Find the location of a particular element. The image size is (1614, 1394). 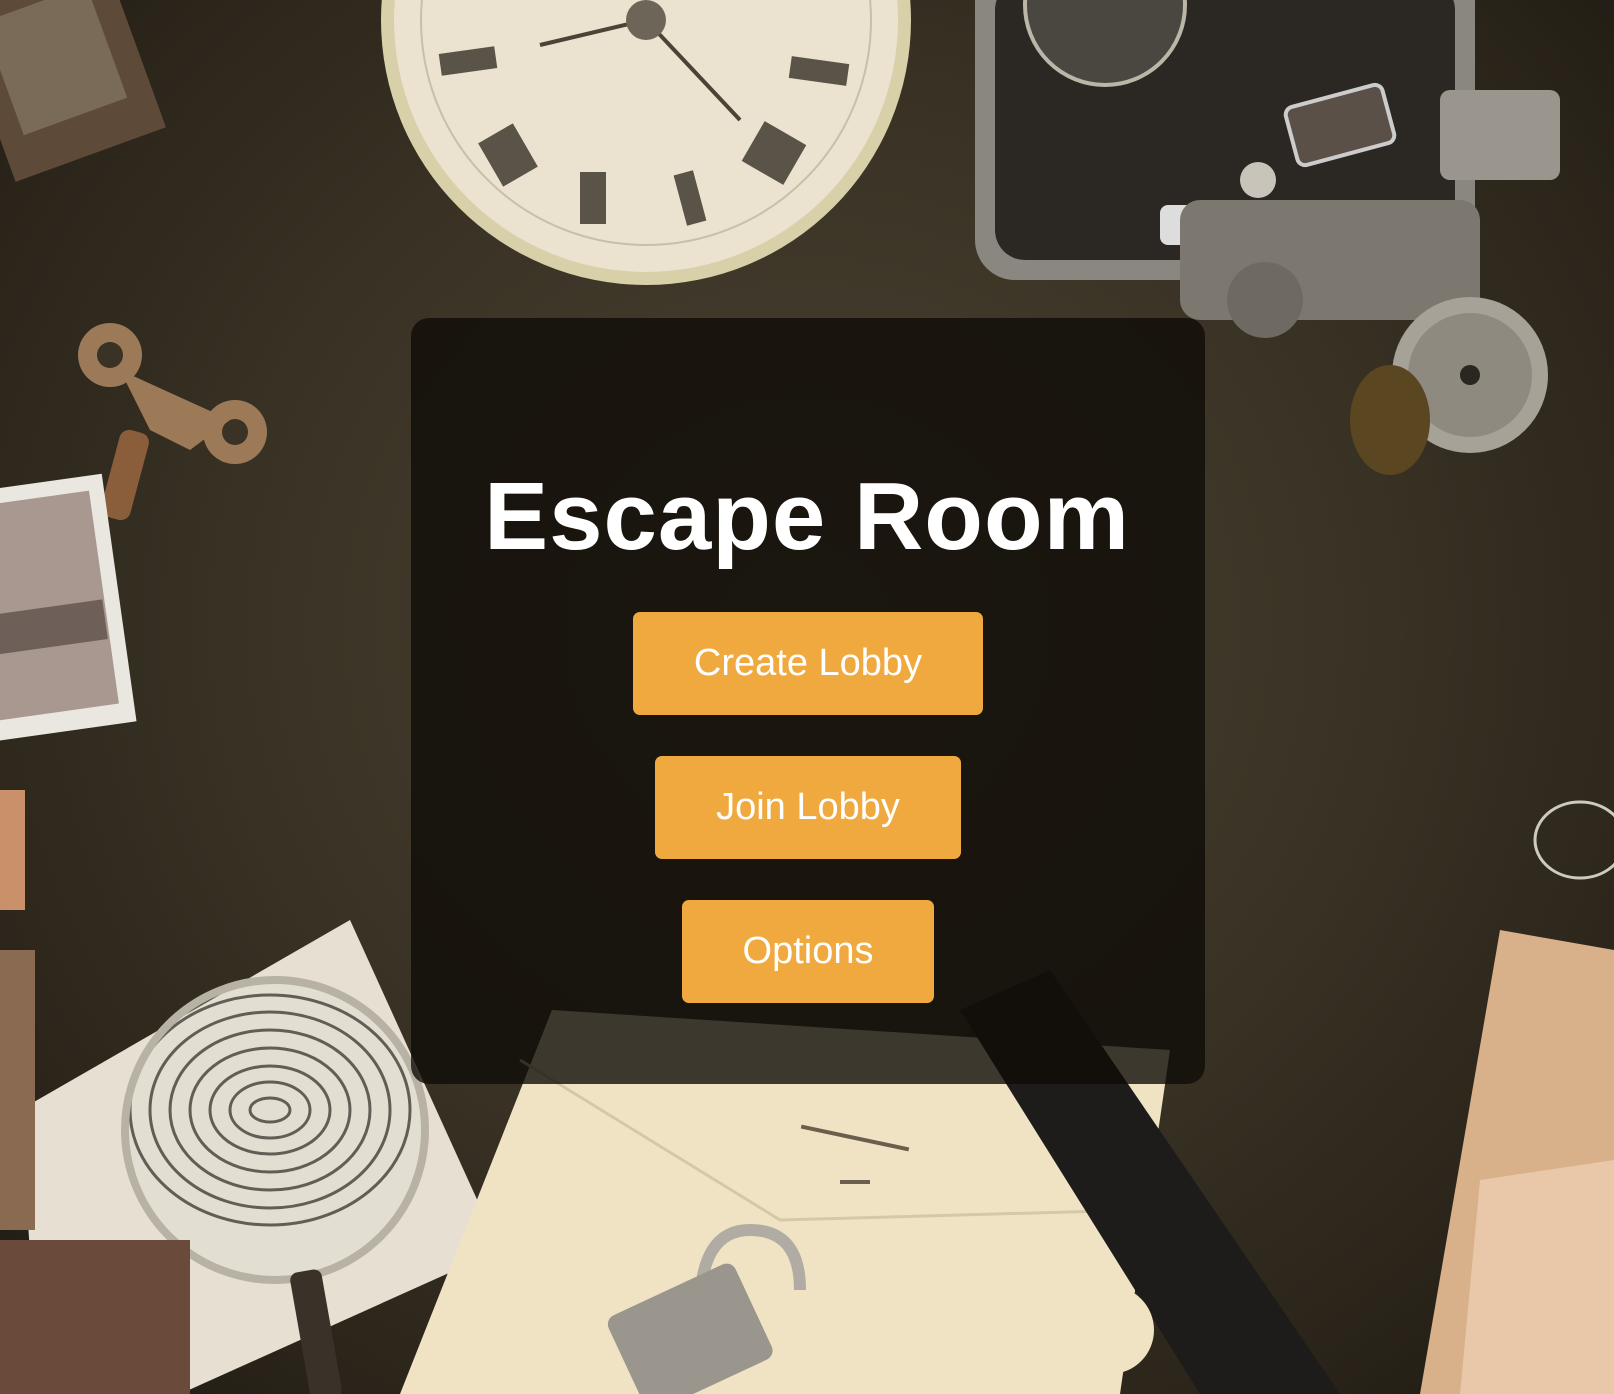

box-icon is located at coordinates (83, 91).